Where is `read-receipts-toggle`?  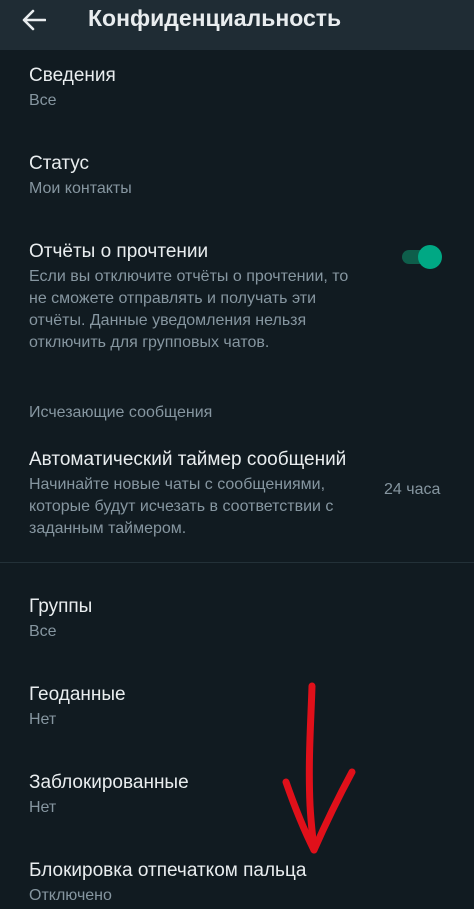 read-receipts-toggle is located at coordinates (422, 257).